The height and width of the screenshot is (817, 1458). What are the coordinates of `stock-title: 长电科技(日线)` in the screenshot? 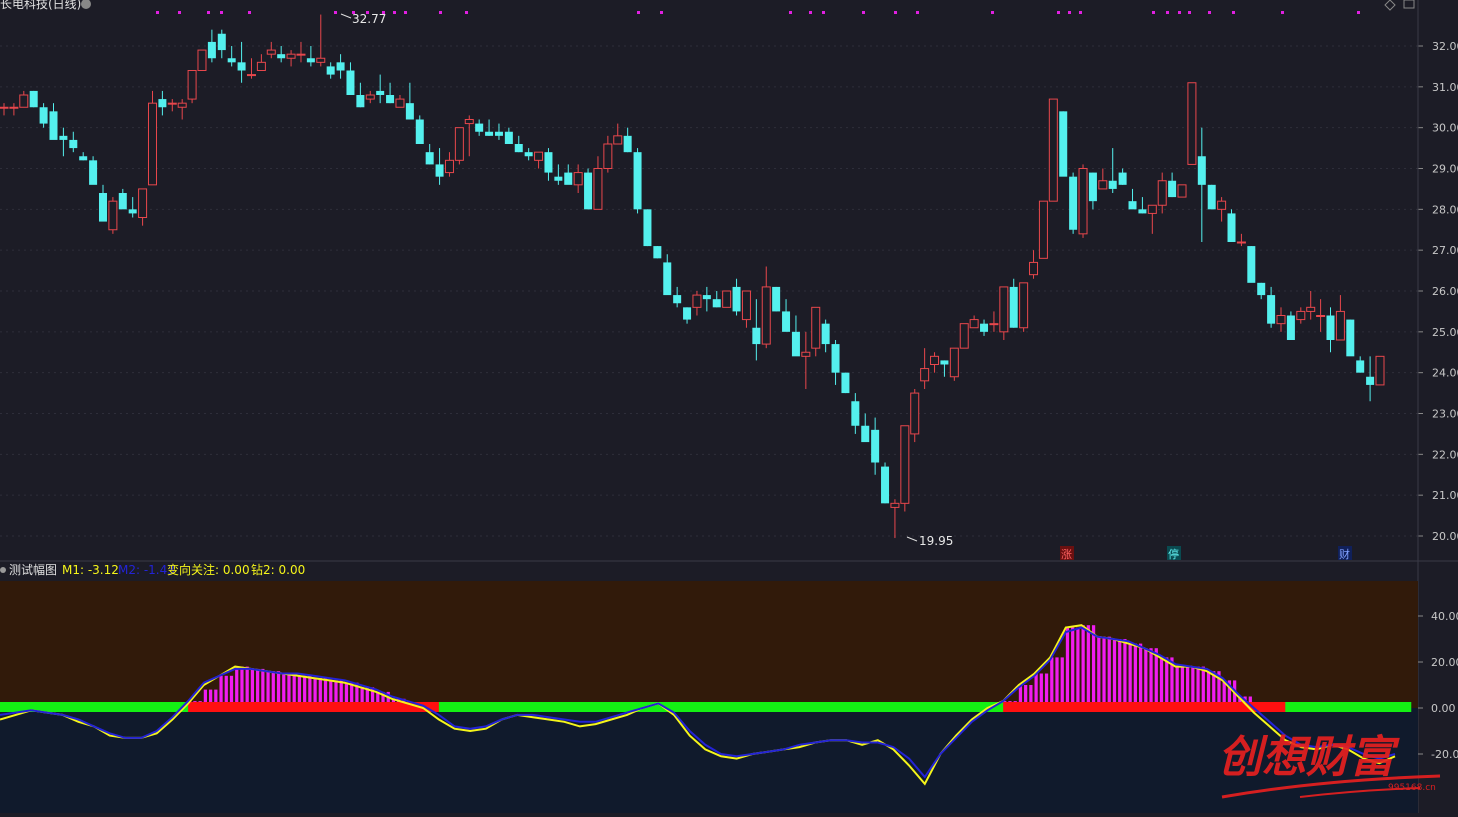 It's located at (40, 5).